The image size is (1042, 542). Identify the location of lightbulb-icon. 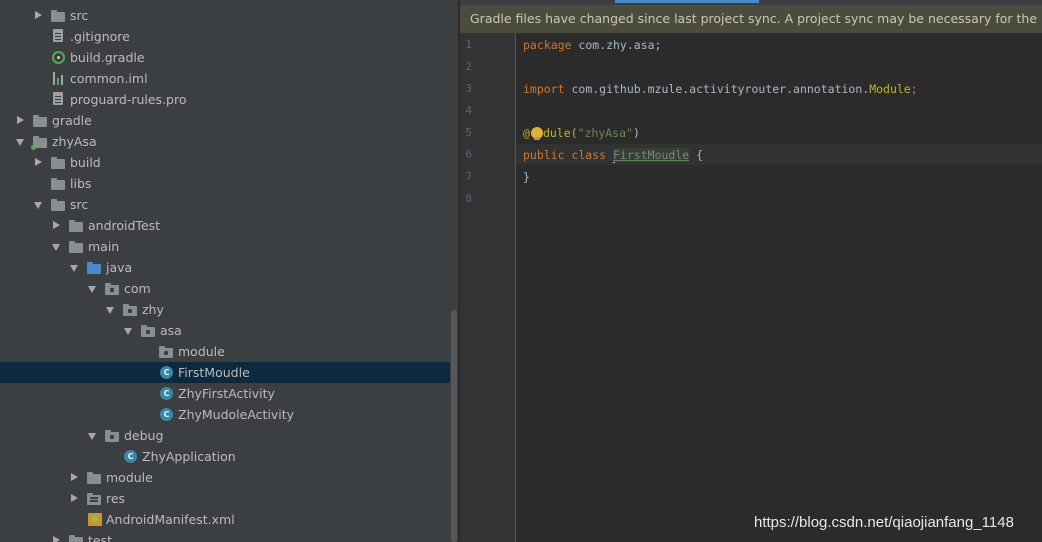
(537, 133).